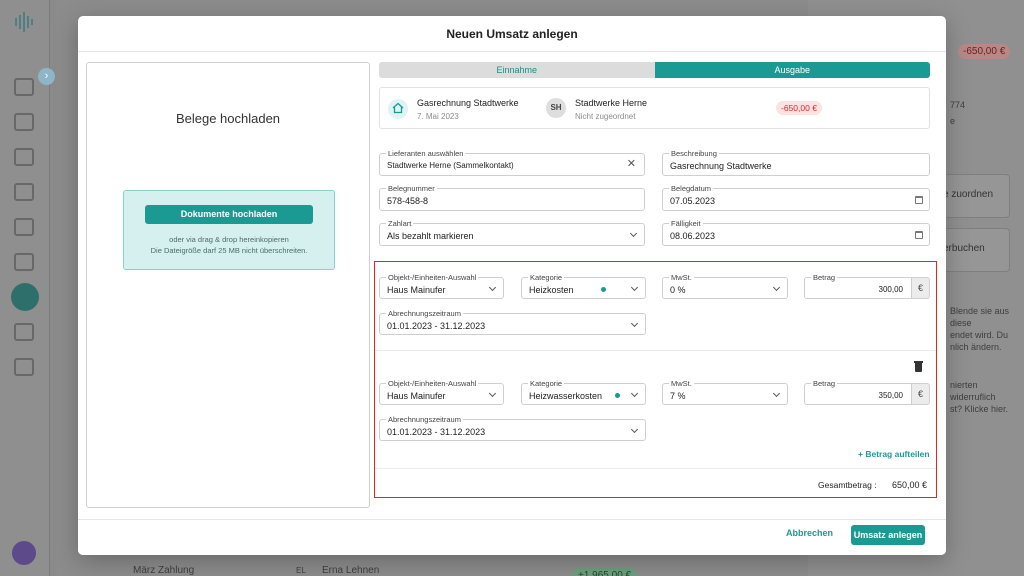 The height and width of the screenshot is (576, 1024). What do you see at coordinates (847, 485) in the screenshot?
I see `total-label: Gesamtbetrag :` at bounding box center [847, 485].